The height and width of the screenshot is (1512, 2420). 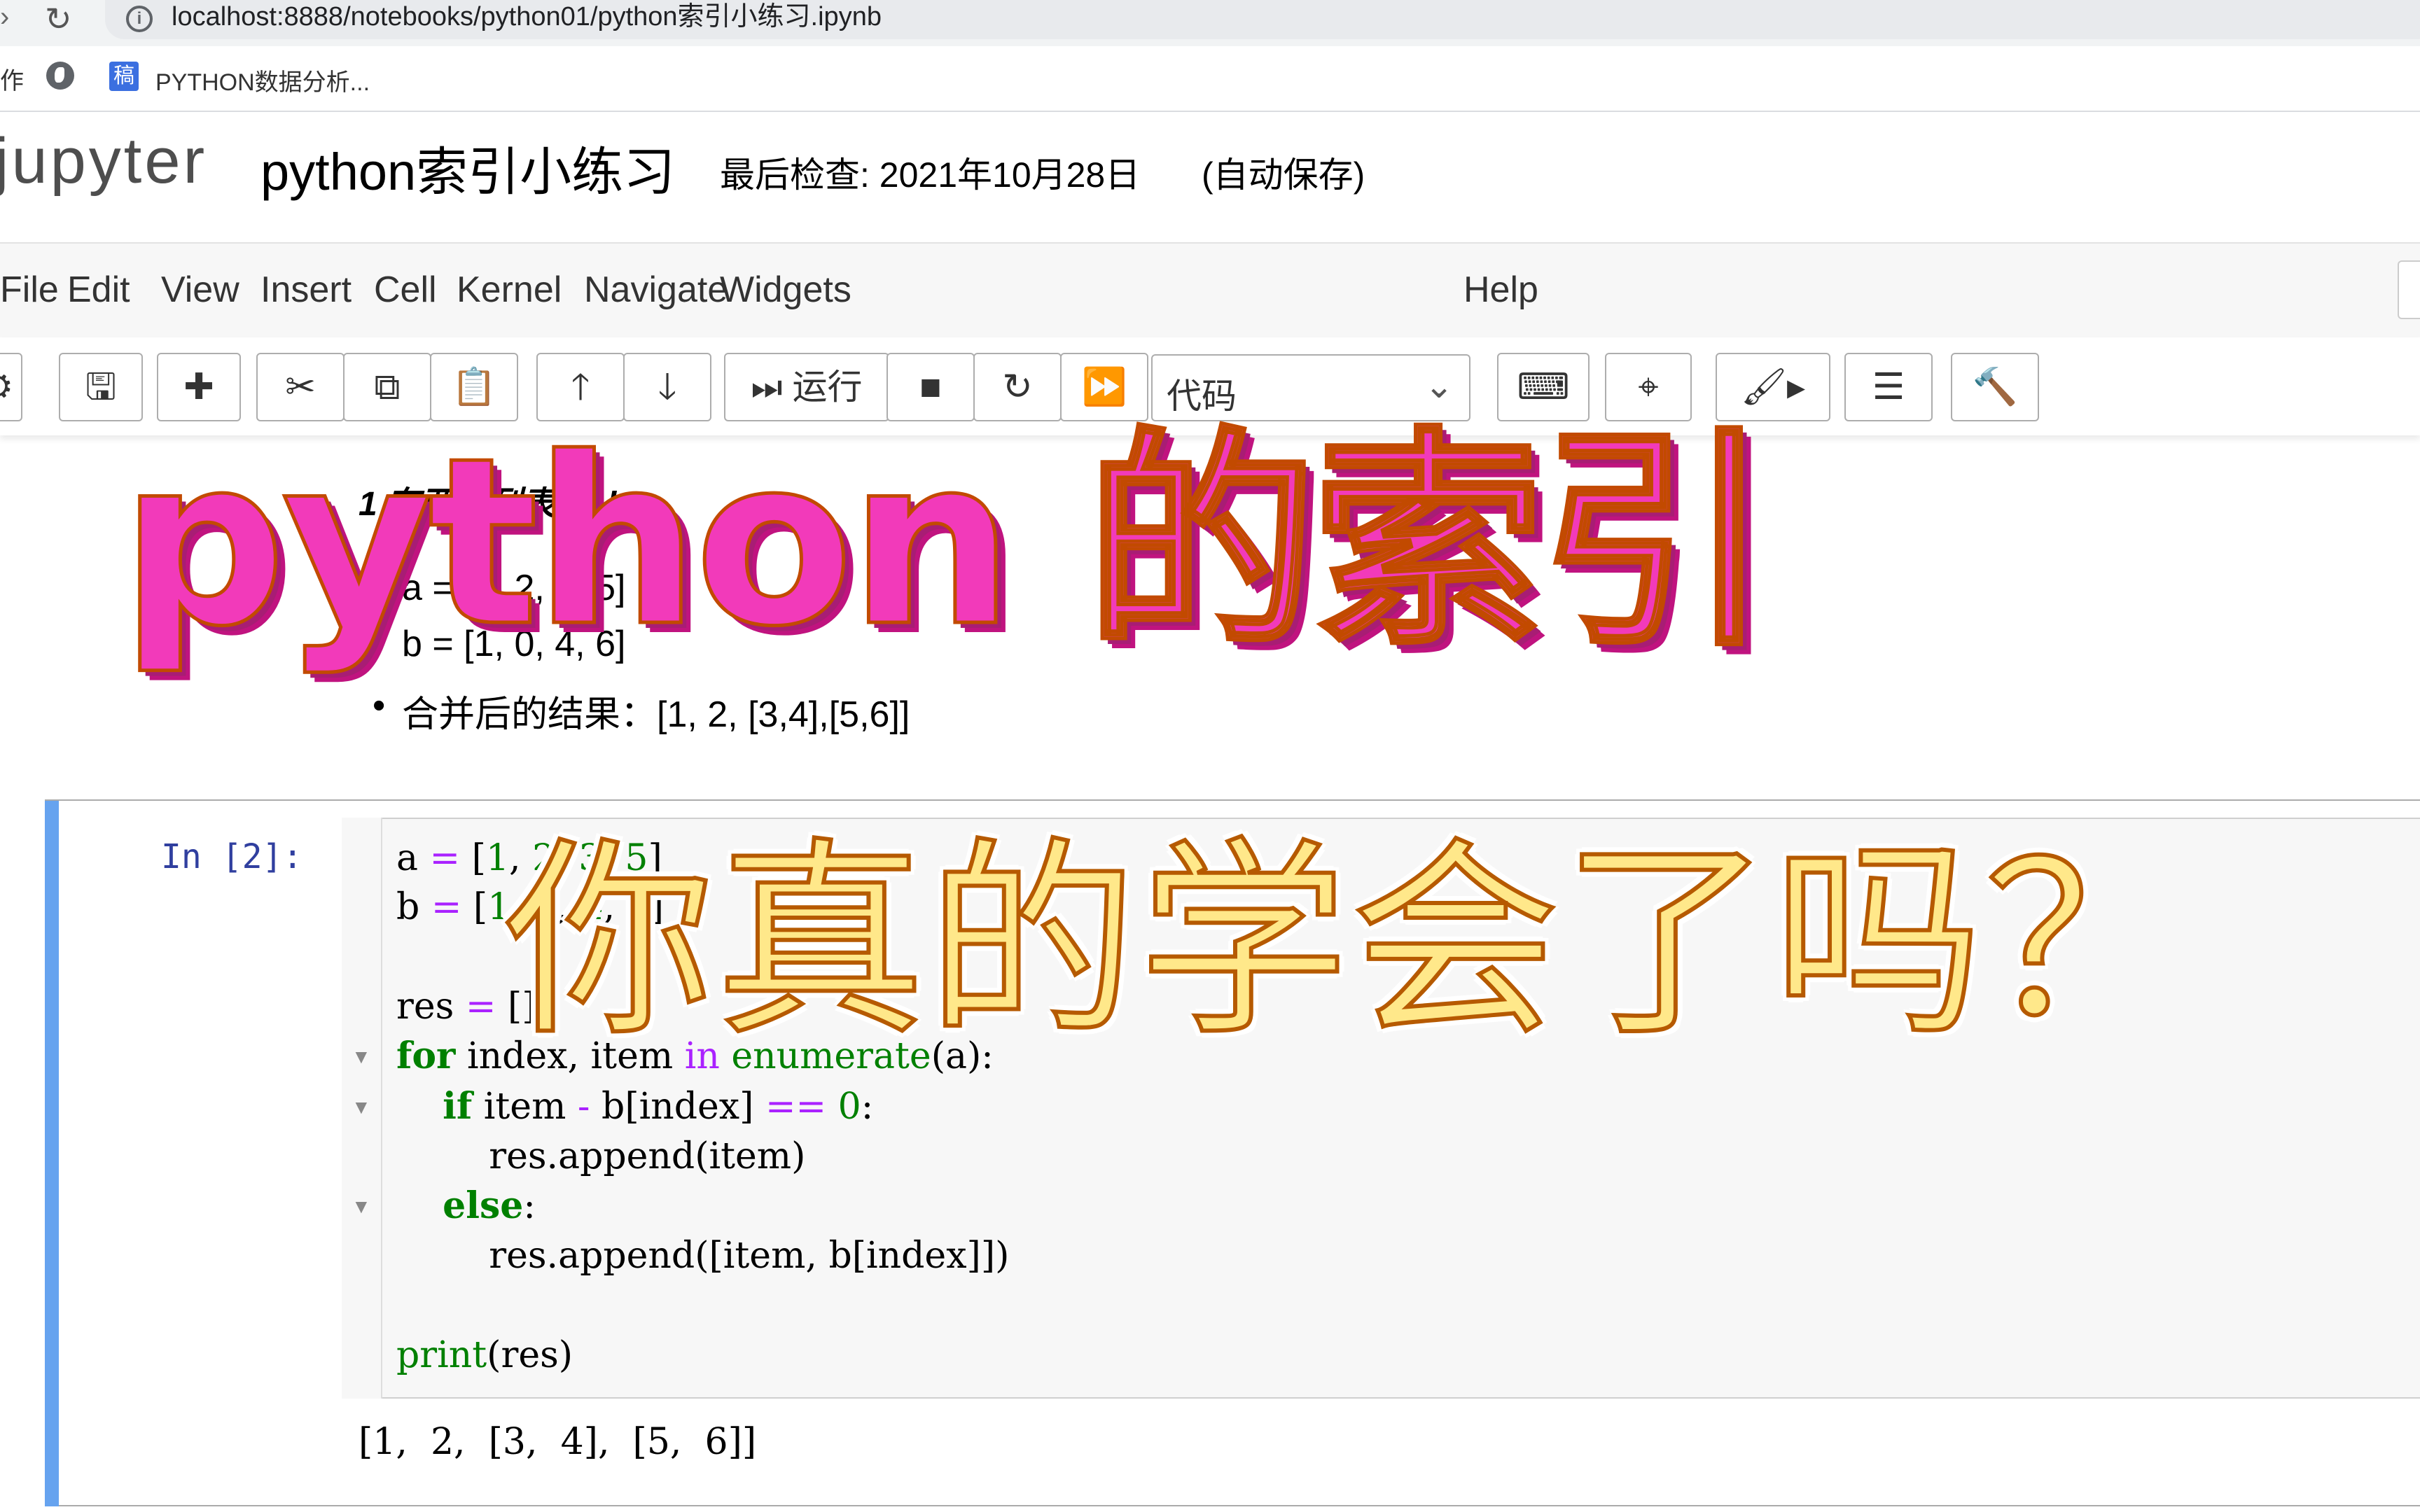 What do you see at coordinates (828, 387) in the screenshot?
I see `run-label: 运行` at bounding box center [828, 387].